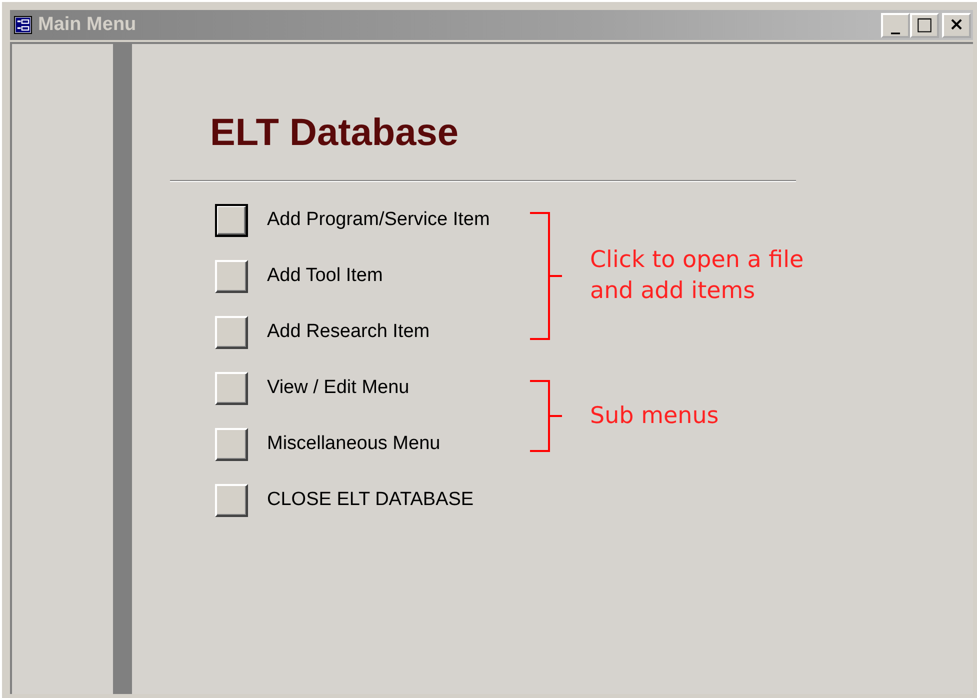 The width and height of the screenshot is (977, 698). I want to click on close-button: ×, so click(956, 25).